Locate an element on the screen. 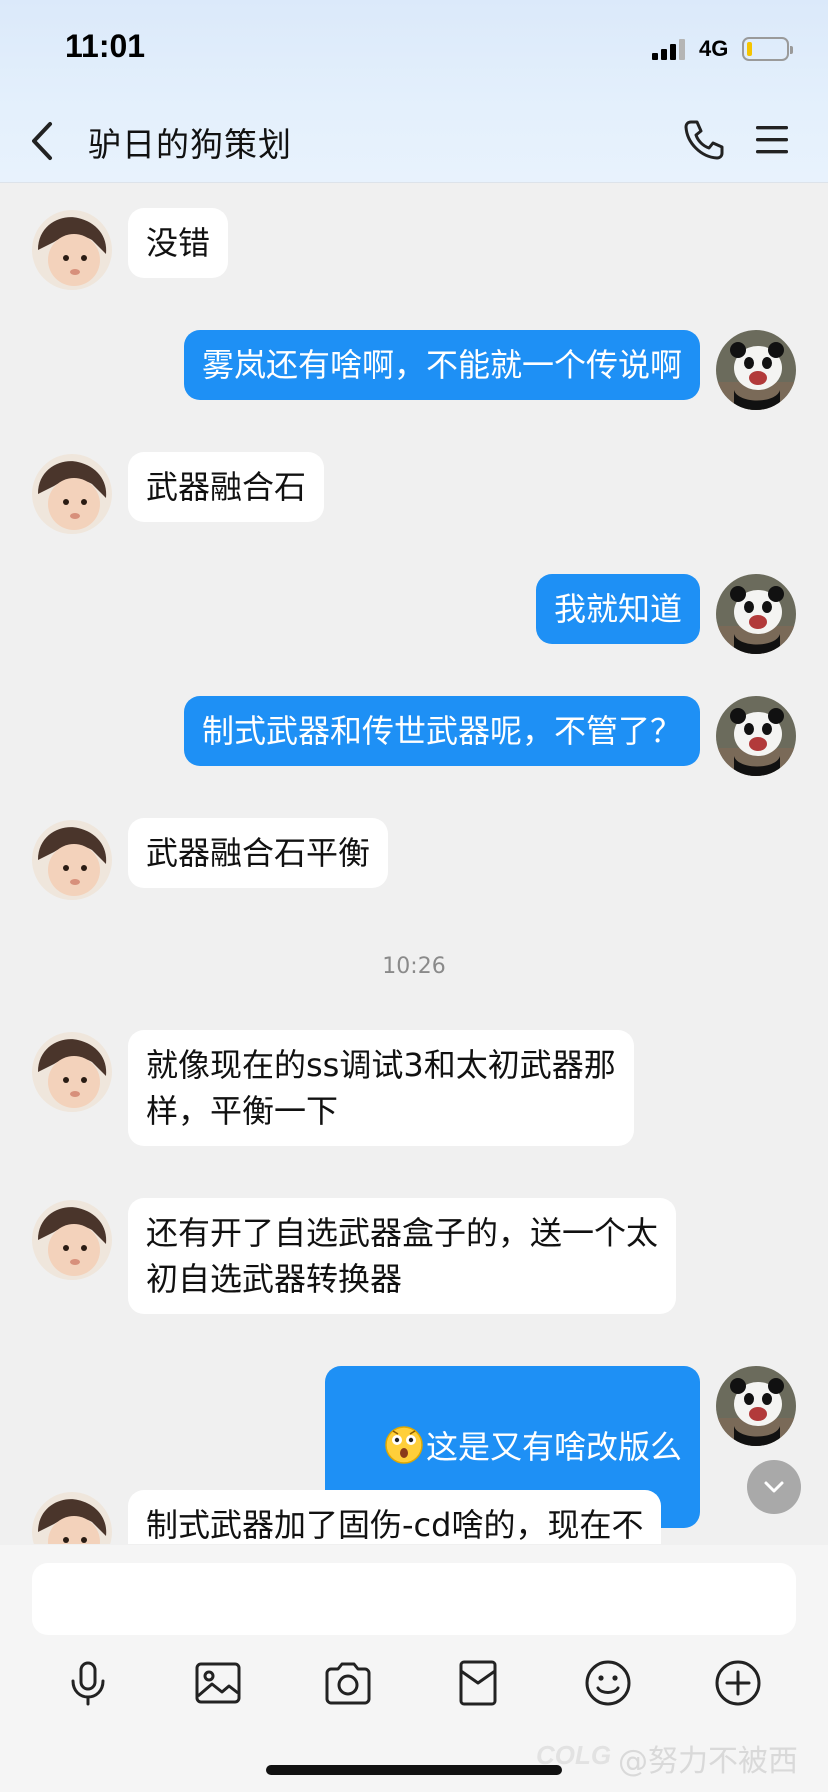 The width and height of the screenshot is (828, 1792). home-indicator is located at coordinates (414, 1770).